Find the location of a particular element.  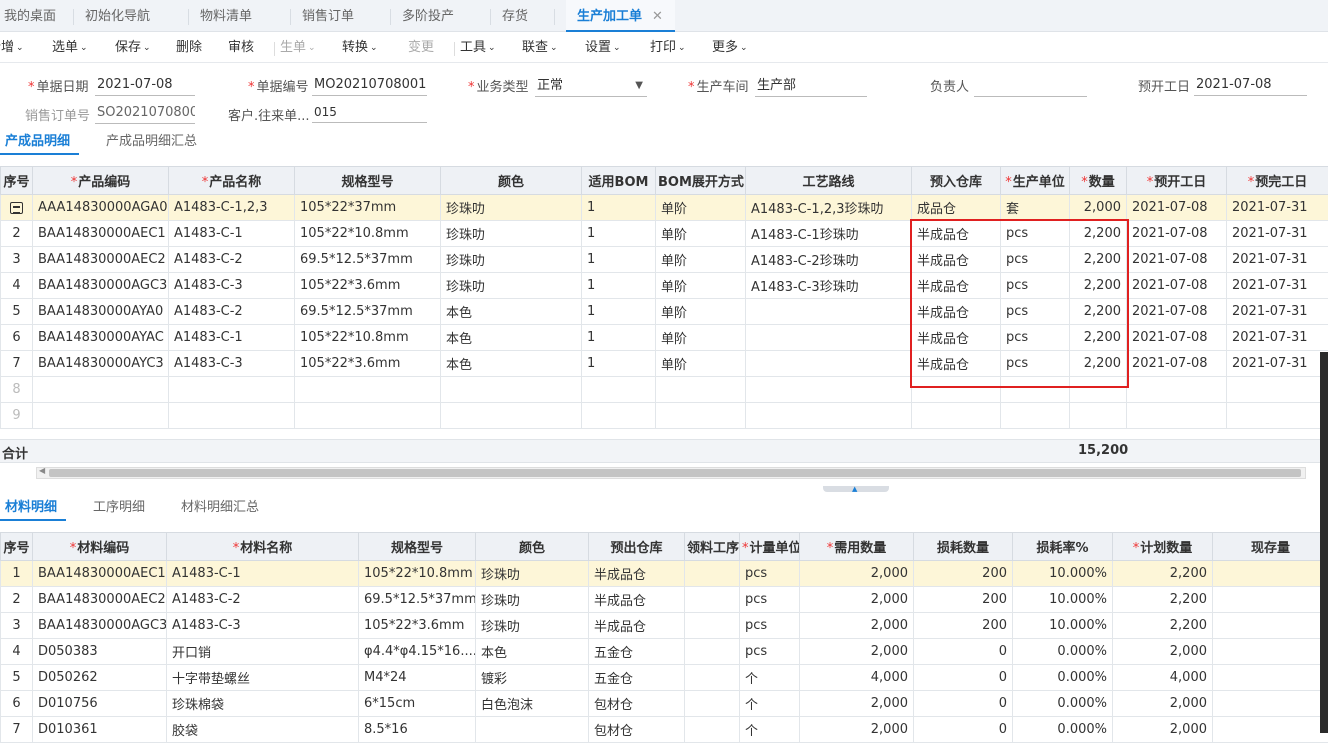

mgrid-header-8: *需用数量 is located at coordinates (857, 547).